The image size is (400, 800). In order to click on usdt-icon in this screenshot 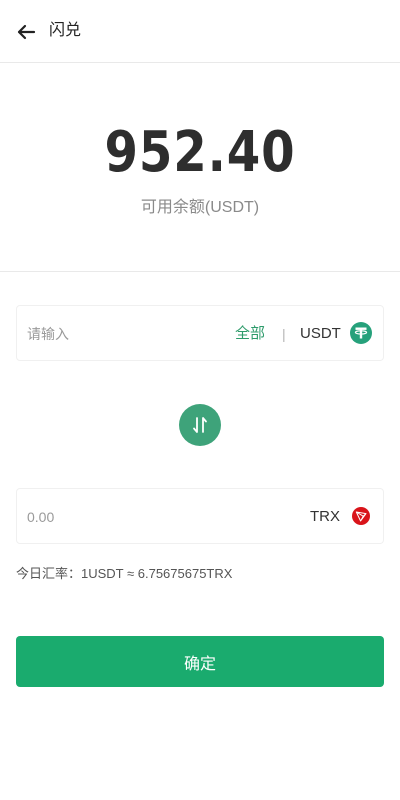, I will do `click(361, 333)`.